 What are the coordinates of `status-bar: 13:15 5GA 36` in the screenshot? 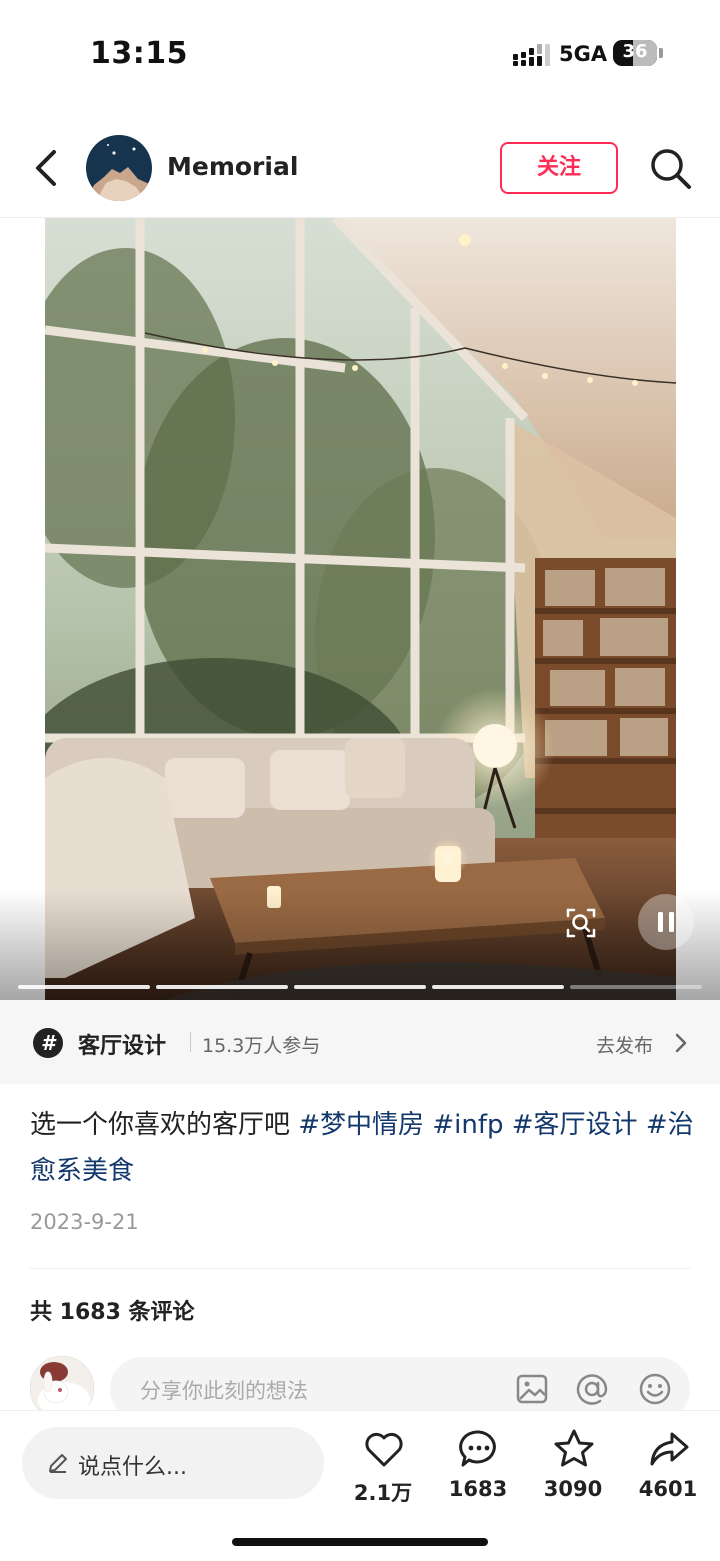 It's located at (360, 50).